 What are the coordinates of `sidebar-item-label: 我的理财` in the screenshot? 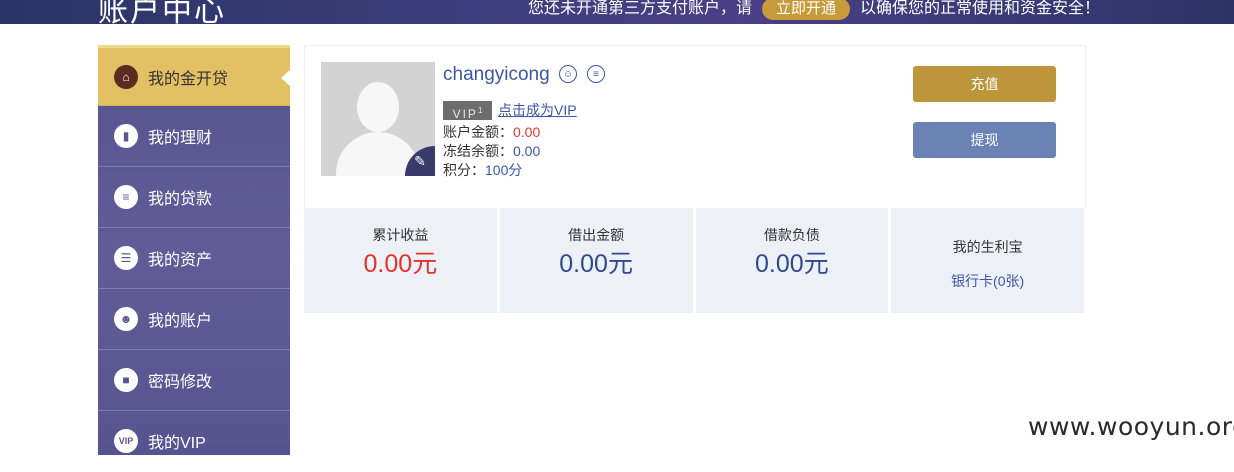 It's located at (180, 138).